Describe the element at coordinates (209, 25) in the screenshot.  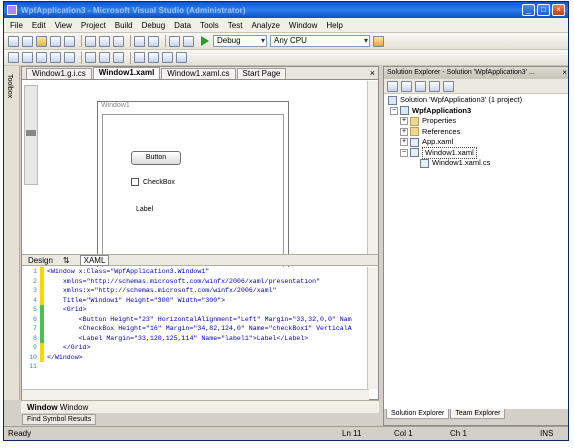
I see `menu-tools: Tools` at that location.